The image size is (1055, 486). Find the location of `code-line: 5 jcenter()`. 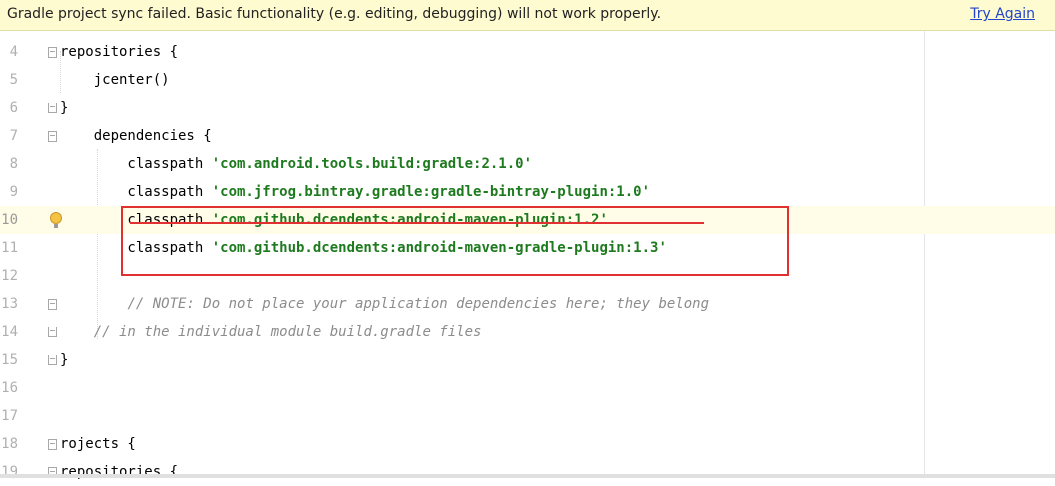

code-line: 5 jcenter() is located at coordinates (527, 80).